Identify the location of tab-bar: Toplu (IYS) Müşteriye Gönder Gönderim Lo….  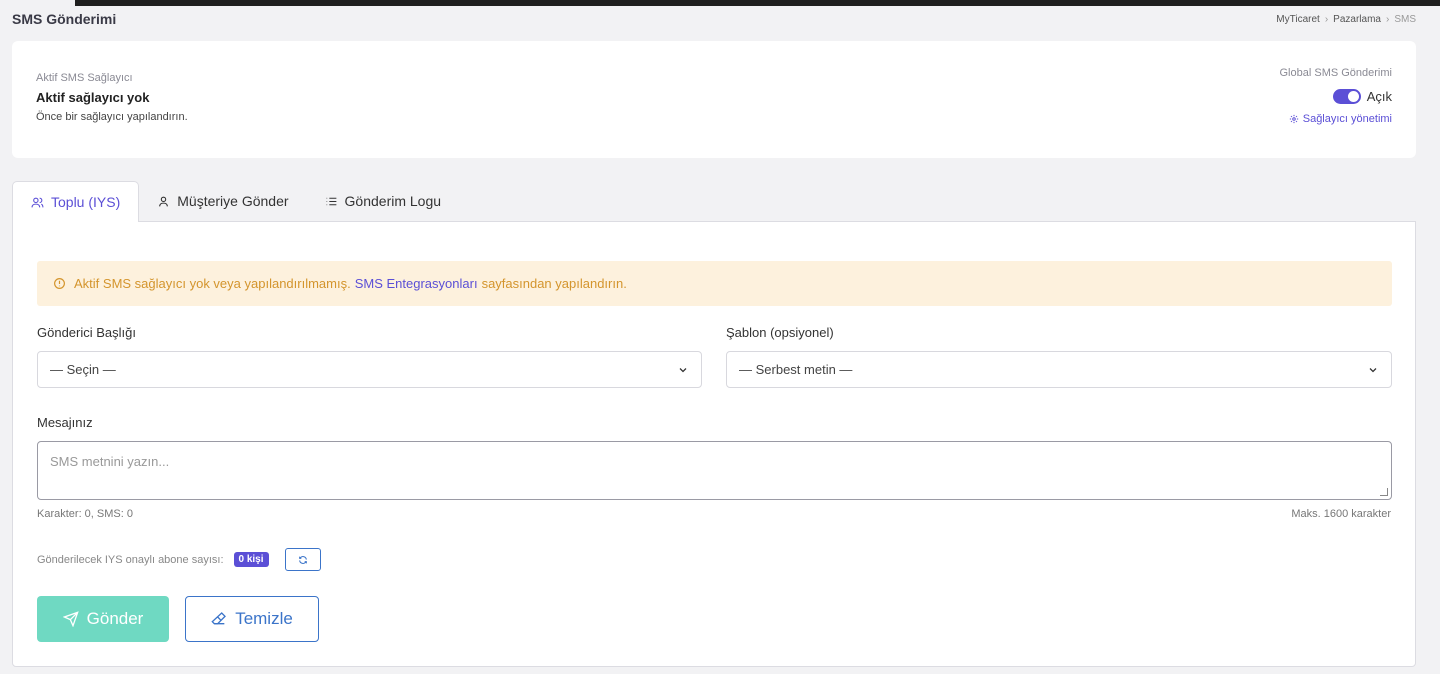
(235, 201).